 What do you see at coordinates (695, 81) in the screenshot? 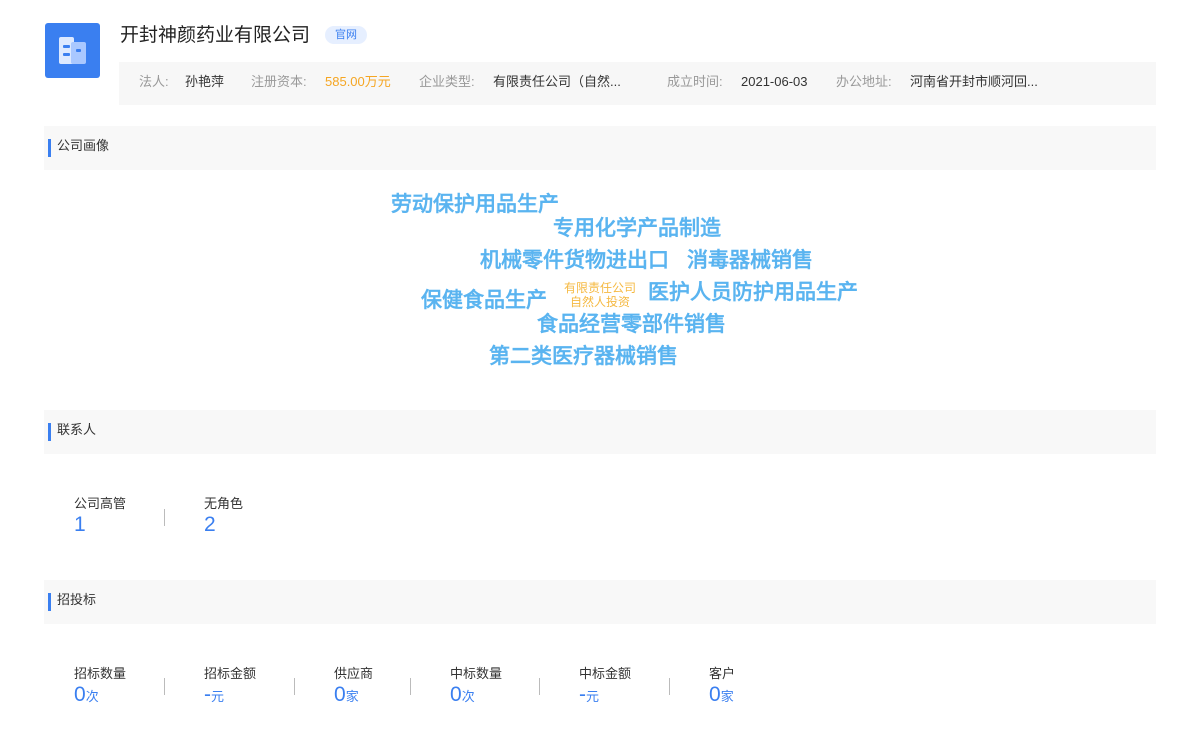
I see `founded-label: 成立时间:` at bounding box center [695, 81].